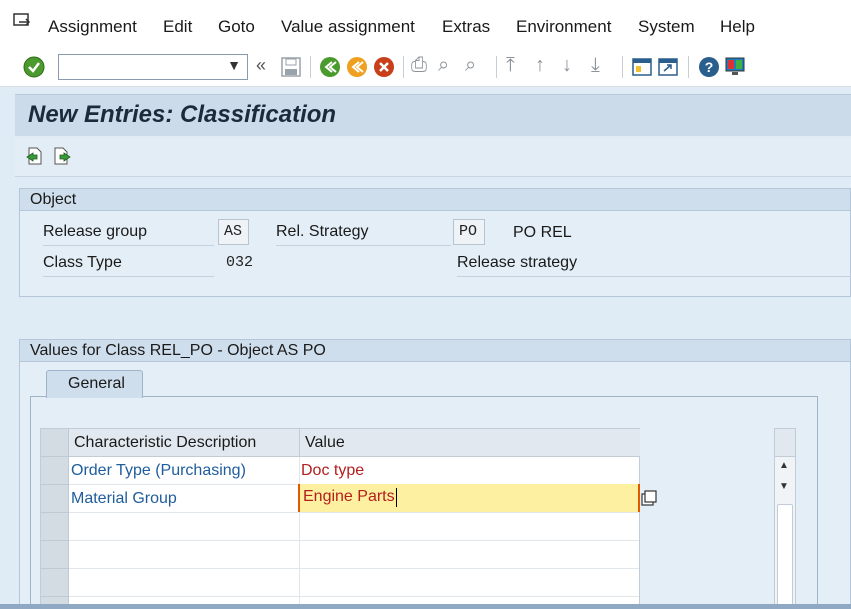 The height and width of the screenshot is (609, 851). What do you see at coordinates (261, 65) in the screenshot?
I see `toolbar-collapse-icon: «` at bounding box center [261, 65].